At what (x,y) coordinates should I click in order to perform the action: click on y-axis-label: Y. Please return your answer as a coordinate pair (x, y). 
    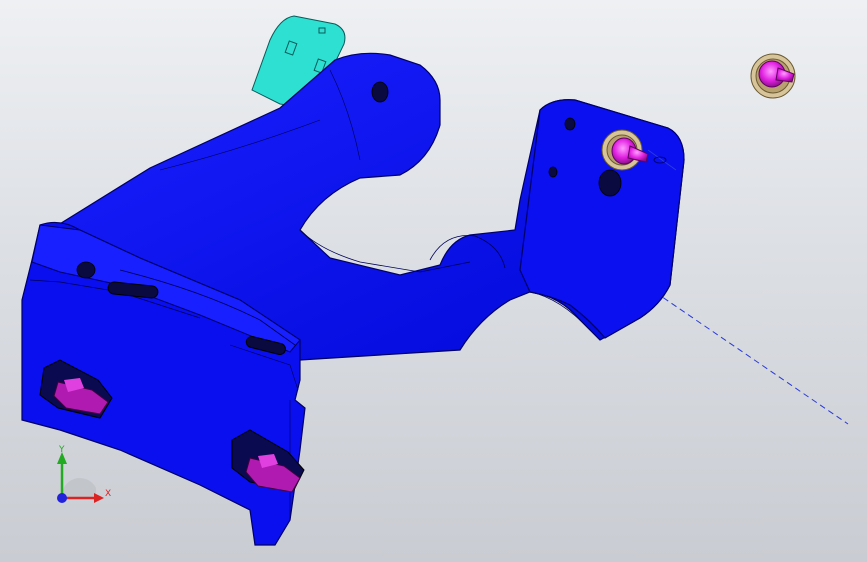
    Looking at the image, I should click on (61, 450).